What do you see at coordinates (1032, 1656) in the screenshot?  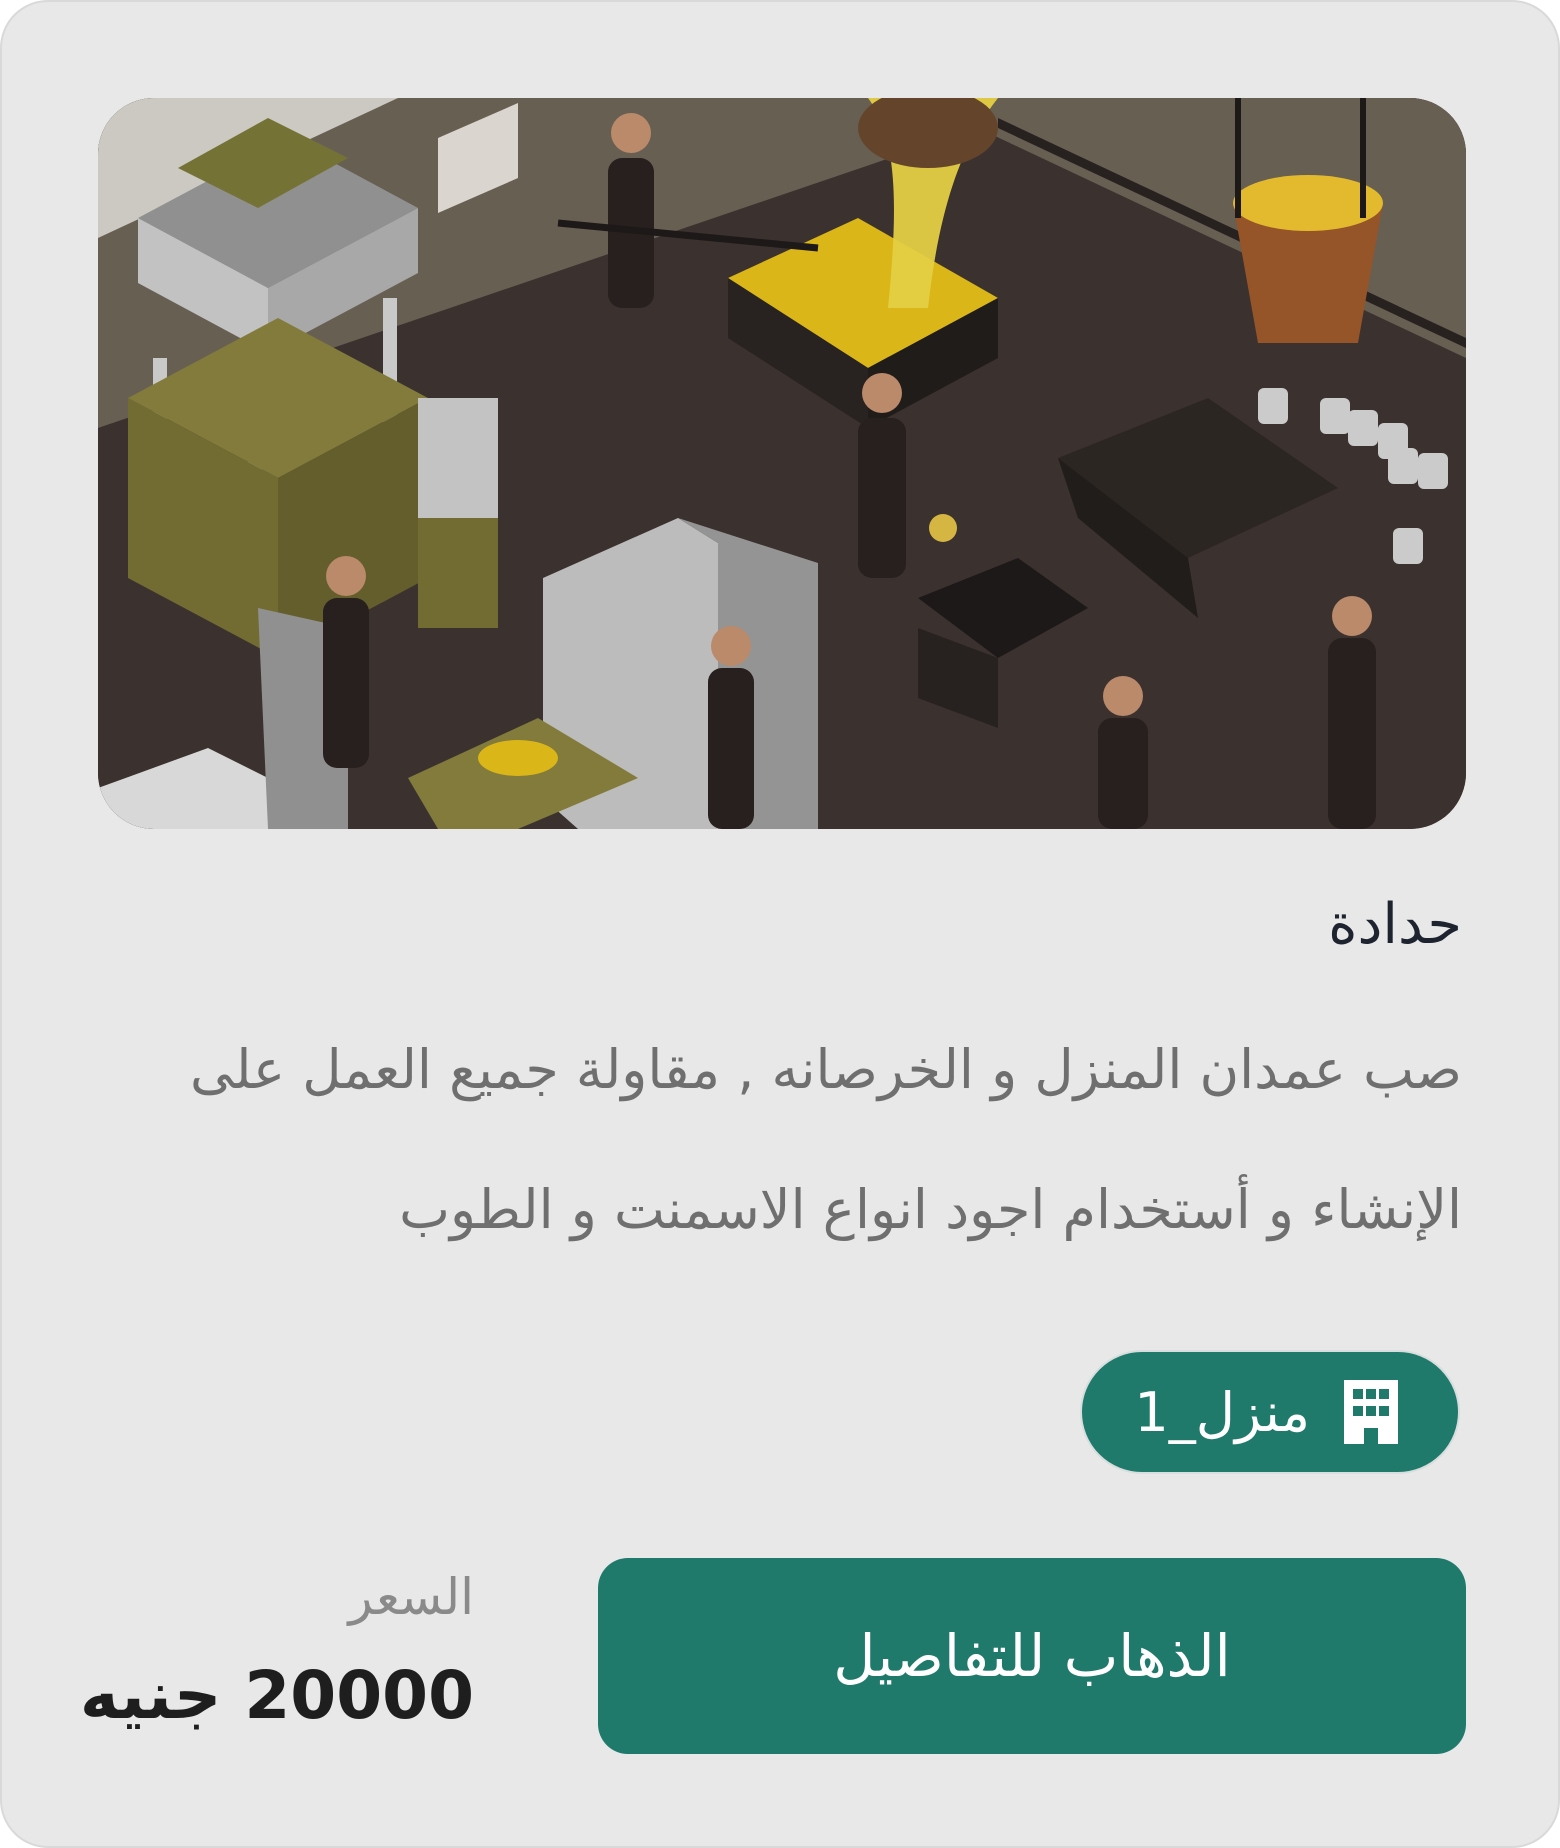 I see `details-button: الذهاب للتفاصيل` at bounding box center [1032, 1656].